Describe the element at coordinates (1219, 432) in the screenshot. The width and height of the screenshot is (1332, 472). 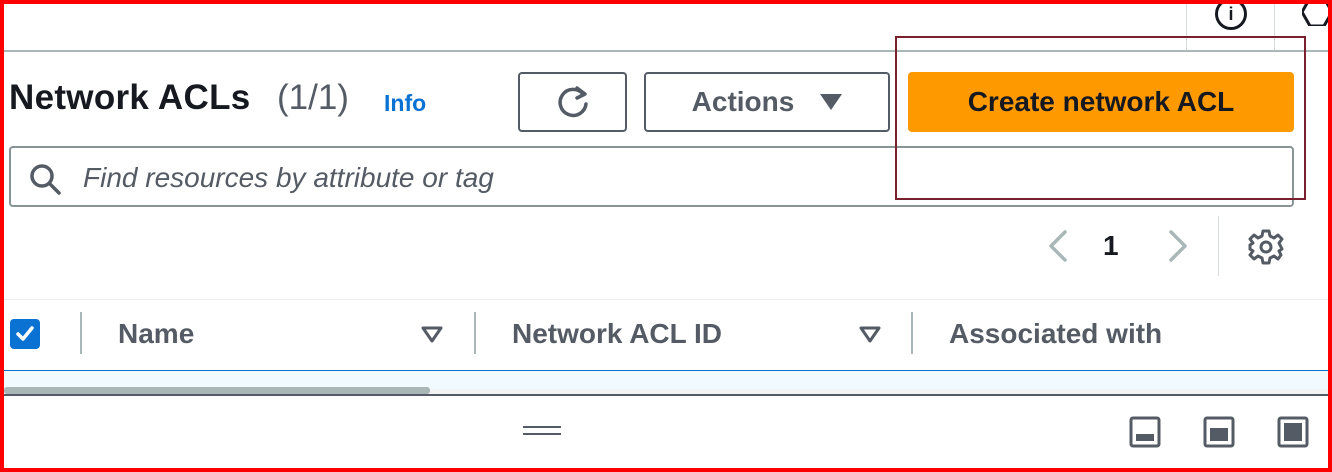
I see `panel-side-icon` at that location.